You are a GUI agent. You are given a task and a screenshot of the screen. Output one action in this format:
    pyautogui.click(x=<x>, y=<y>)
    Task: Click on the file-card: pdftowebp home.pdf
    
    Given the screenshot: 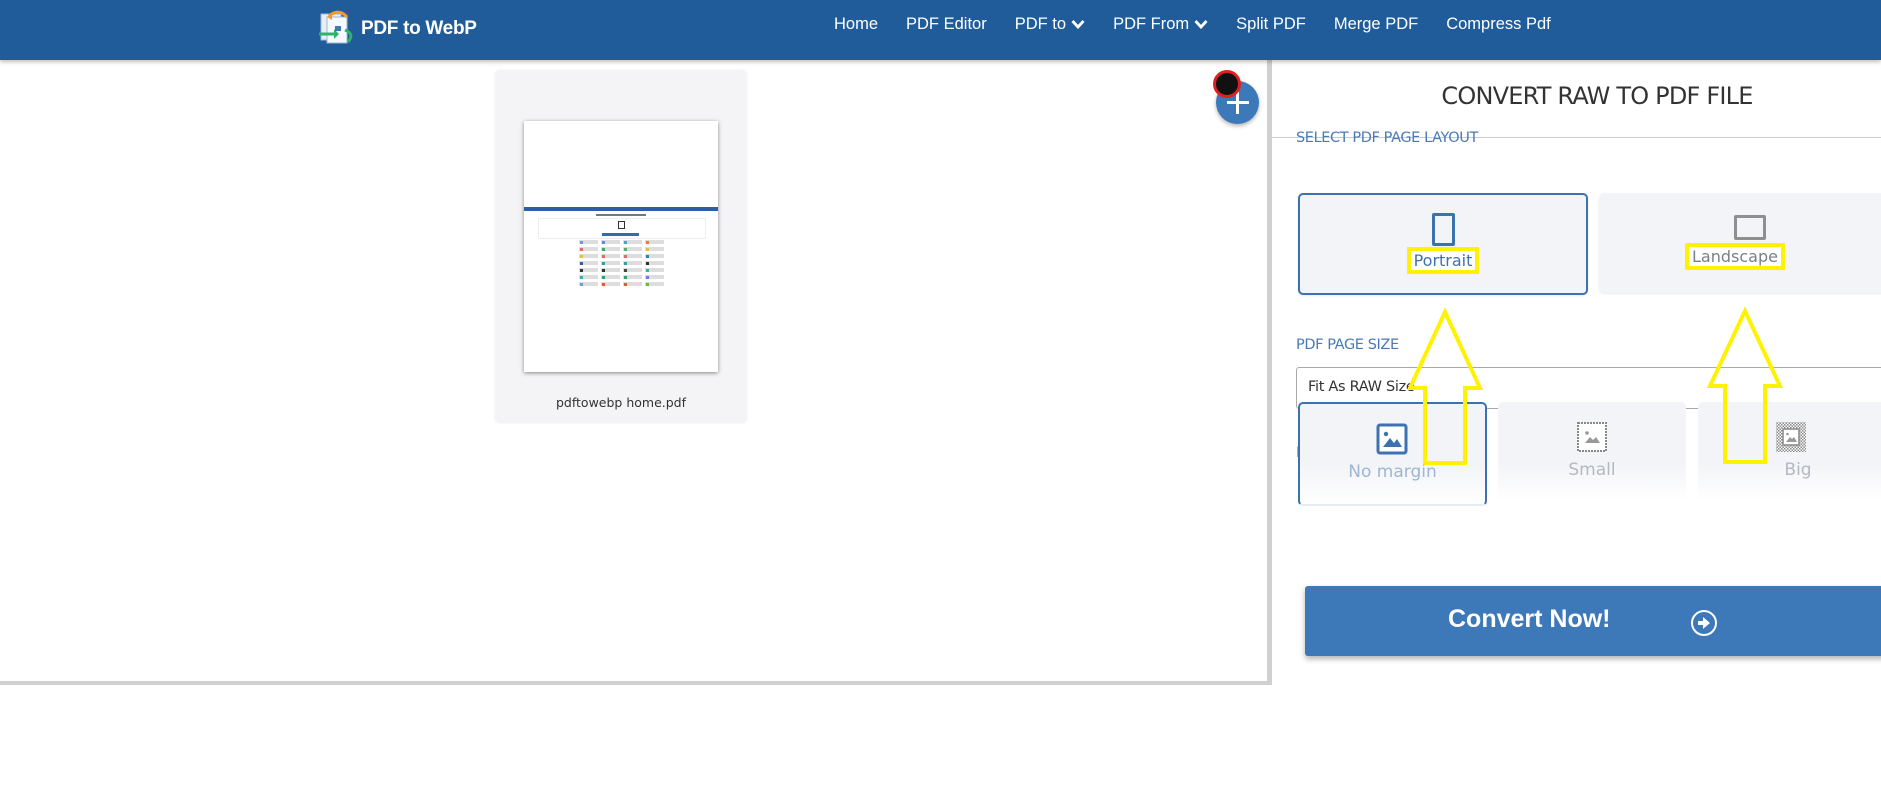 What is the action you would take?
    pyautogui.click(x=621, y=246)
    